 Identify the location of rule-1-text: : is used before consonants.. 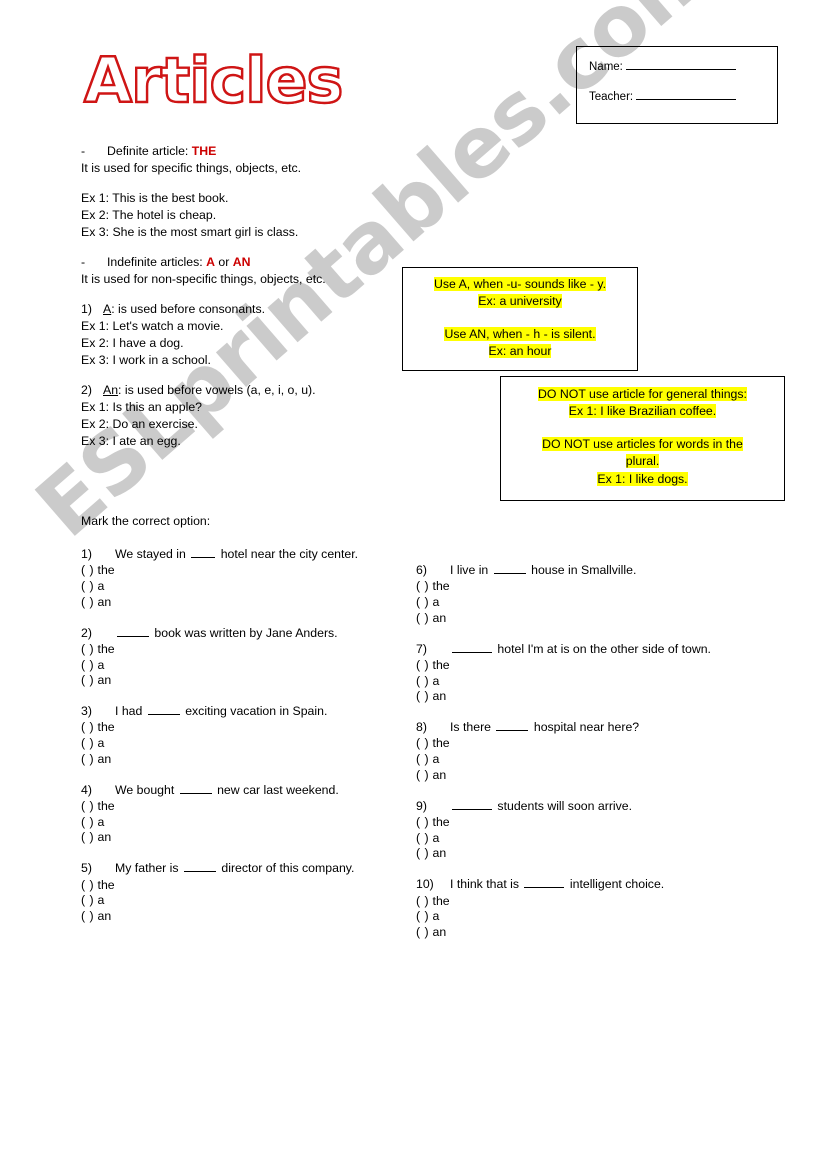
(188, 308).